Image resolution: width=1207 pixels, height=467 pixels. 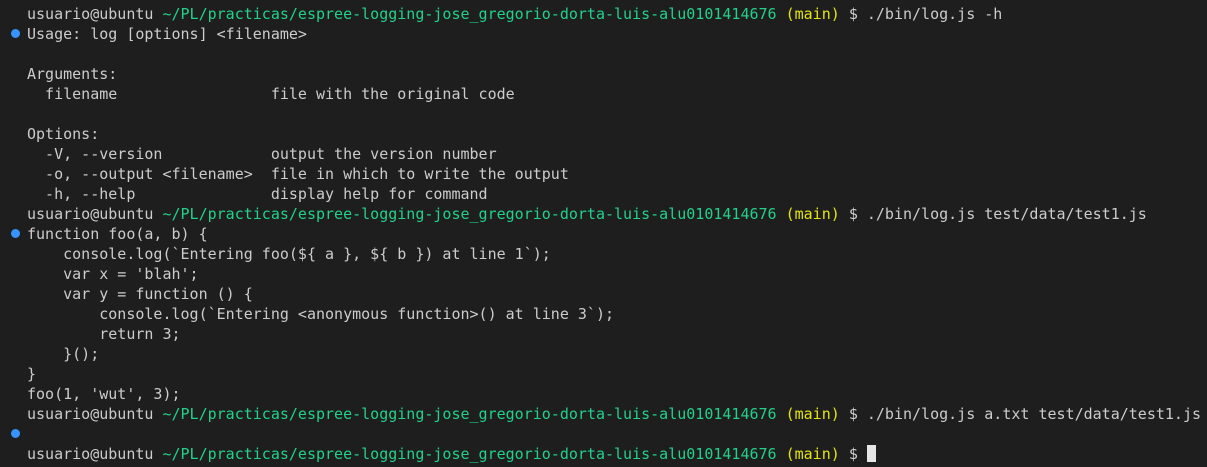 What do you see at coordinates (934, 14) in the screenshot?
I see `command-text: ./bin/log.js -h` at bounding box center [934, 14].